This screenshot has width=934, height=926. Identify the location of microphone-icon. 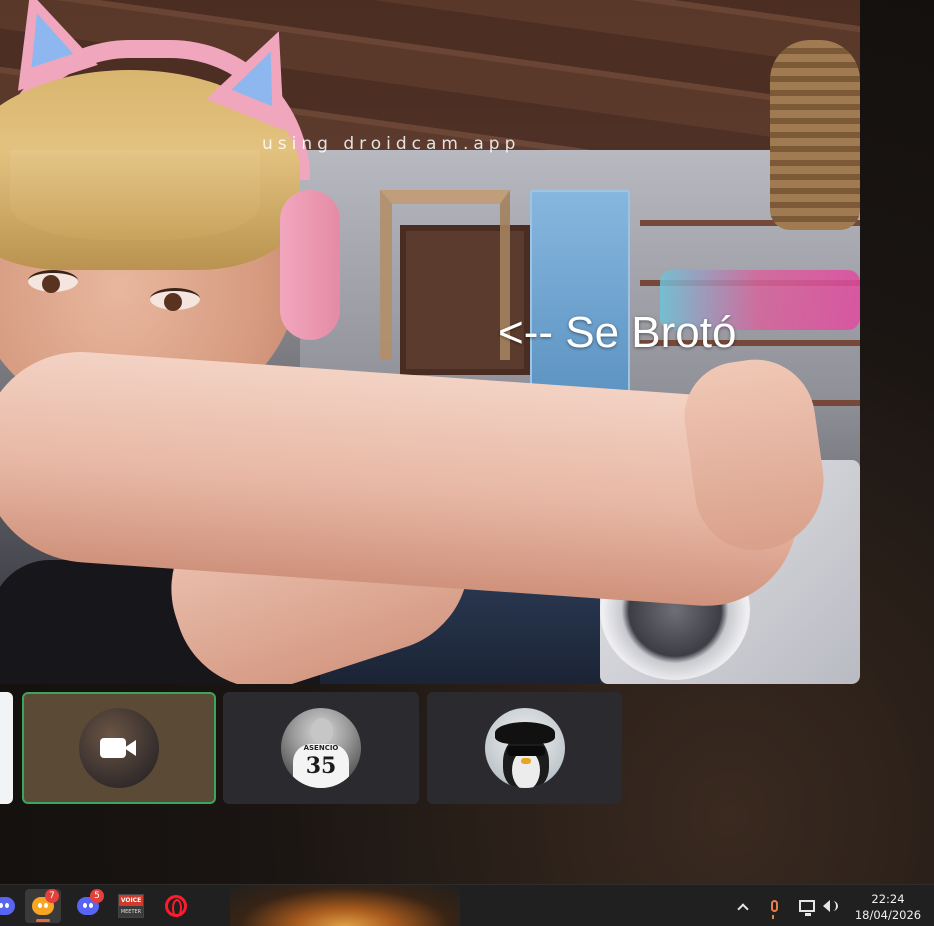
(774, 907).